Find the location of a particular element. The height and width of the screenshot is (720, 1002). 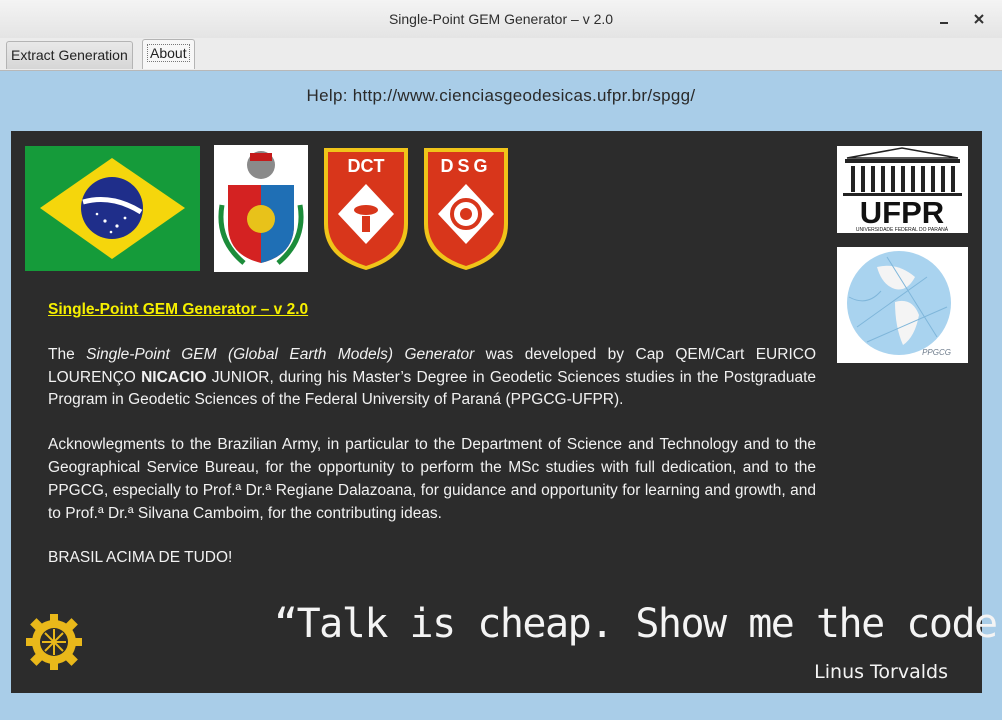

dct-shield-logo: DCT is located at coordinates (366, 211).